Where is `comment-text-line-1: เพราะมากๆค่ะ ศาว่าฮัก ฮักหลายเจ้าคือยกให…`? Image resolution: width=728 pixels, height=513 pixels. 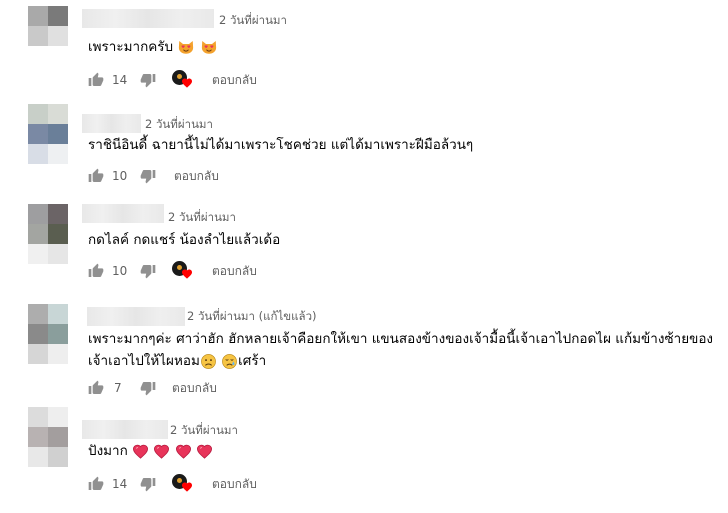 comment-text-line-1: เพราะมากๆค่ะ ศาว่าฮัก ฮักหลายเจ้าคือยกให… is located at coordinates (401, 339).